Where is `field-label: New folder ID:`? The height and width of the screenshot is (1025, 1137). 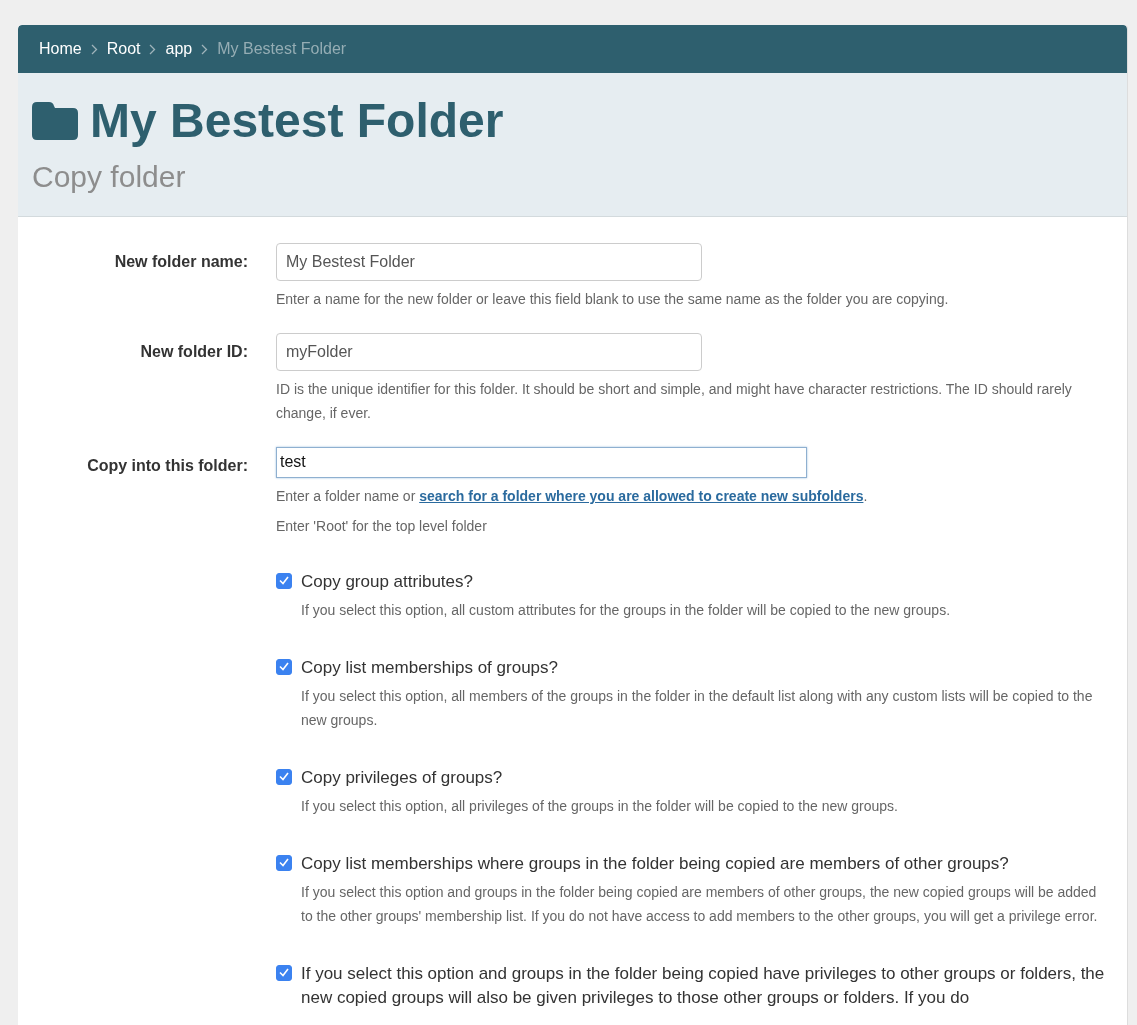
field-label: New folder ID: is located at coordinates (194, 351).